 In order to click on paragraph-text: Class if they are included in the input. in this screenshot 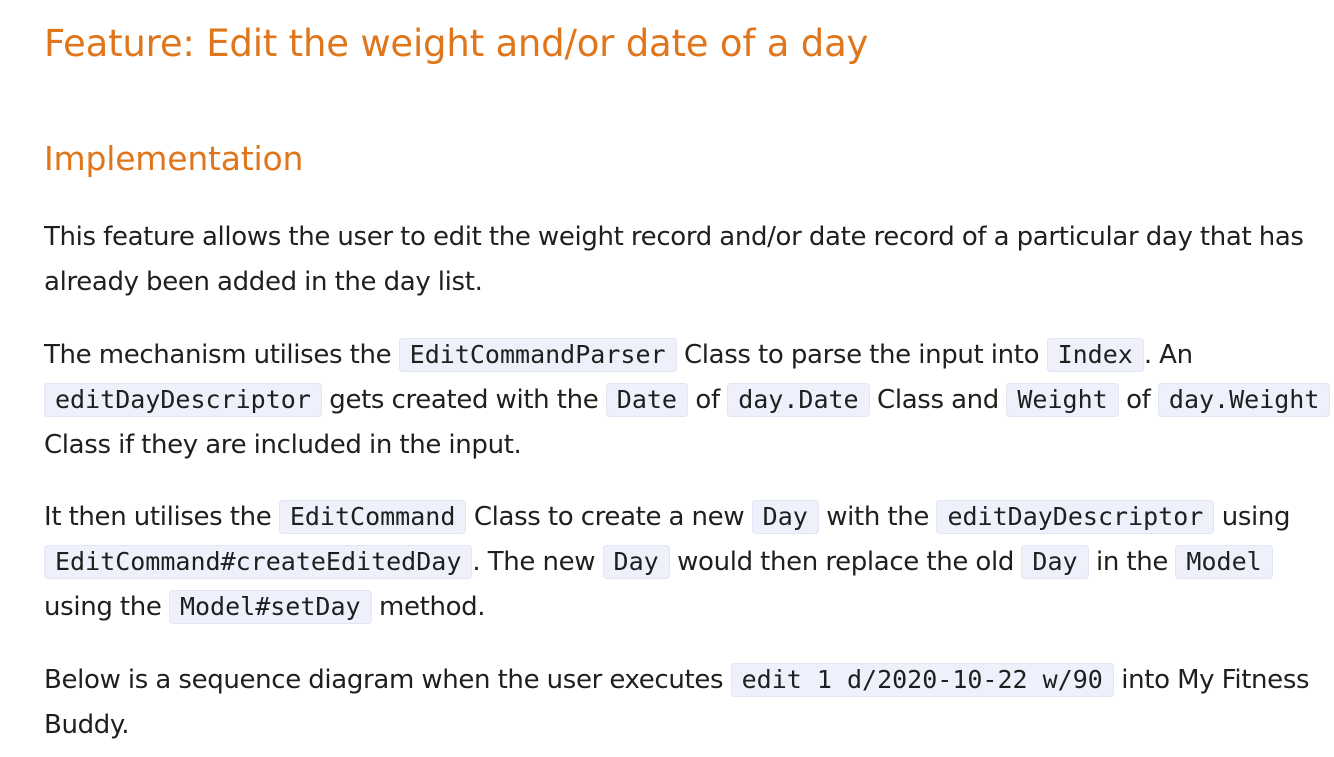, I will do `click(283, 444)`.